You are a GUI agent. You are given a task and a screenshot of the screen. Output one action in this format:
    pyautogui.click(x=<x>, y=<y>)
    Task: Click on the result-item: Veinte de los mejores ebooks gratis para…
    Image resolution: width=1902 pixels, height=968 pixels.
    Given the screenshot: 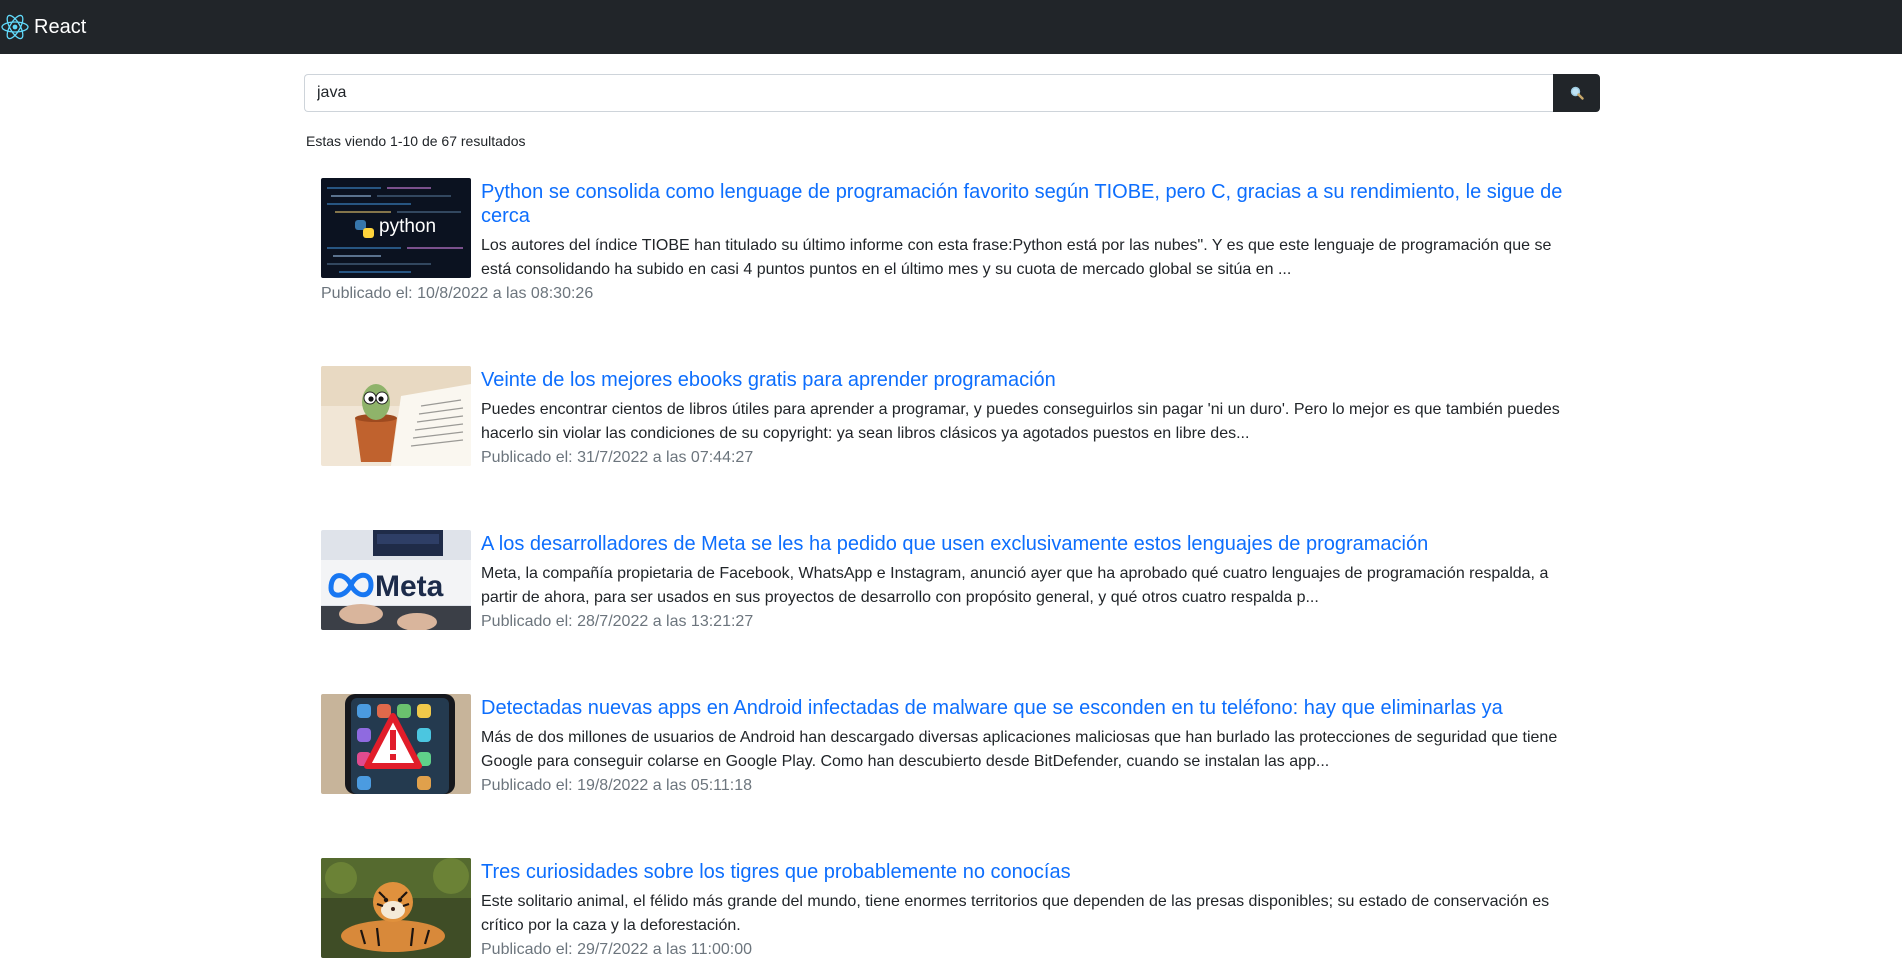 What is the action you would take?
    pyautogui.click(x=953, y=421)
    